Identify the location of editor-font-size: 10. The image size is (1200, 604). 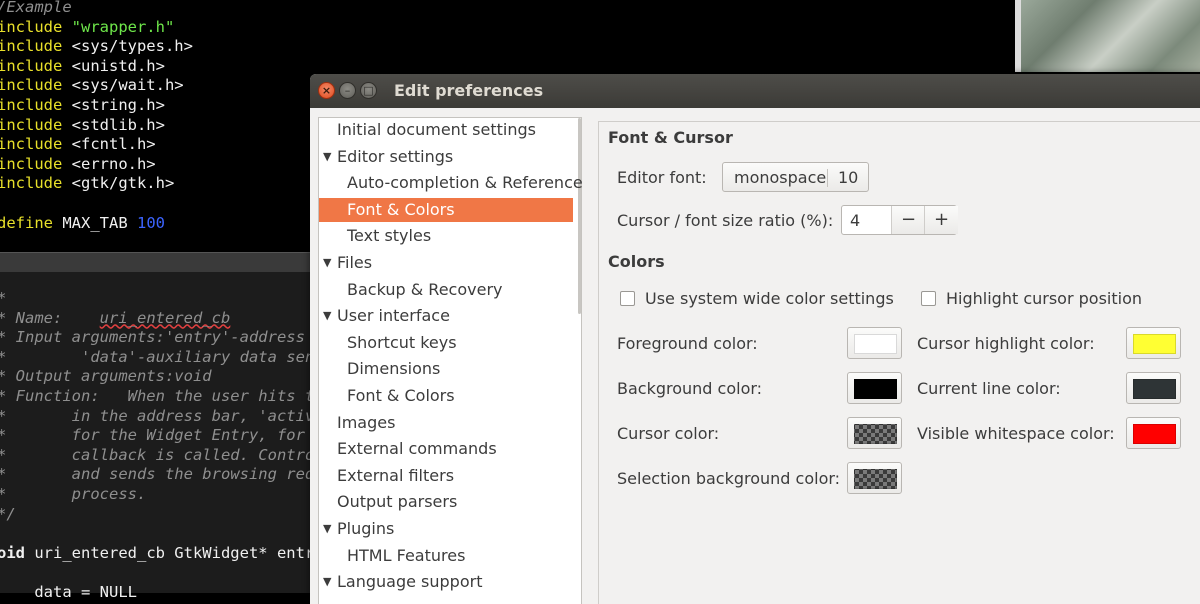
(848, 177).